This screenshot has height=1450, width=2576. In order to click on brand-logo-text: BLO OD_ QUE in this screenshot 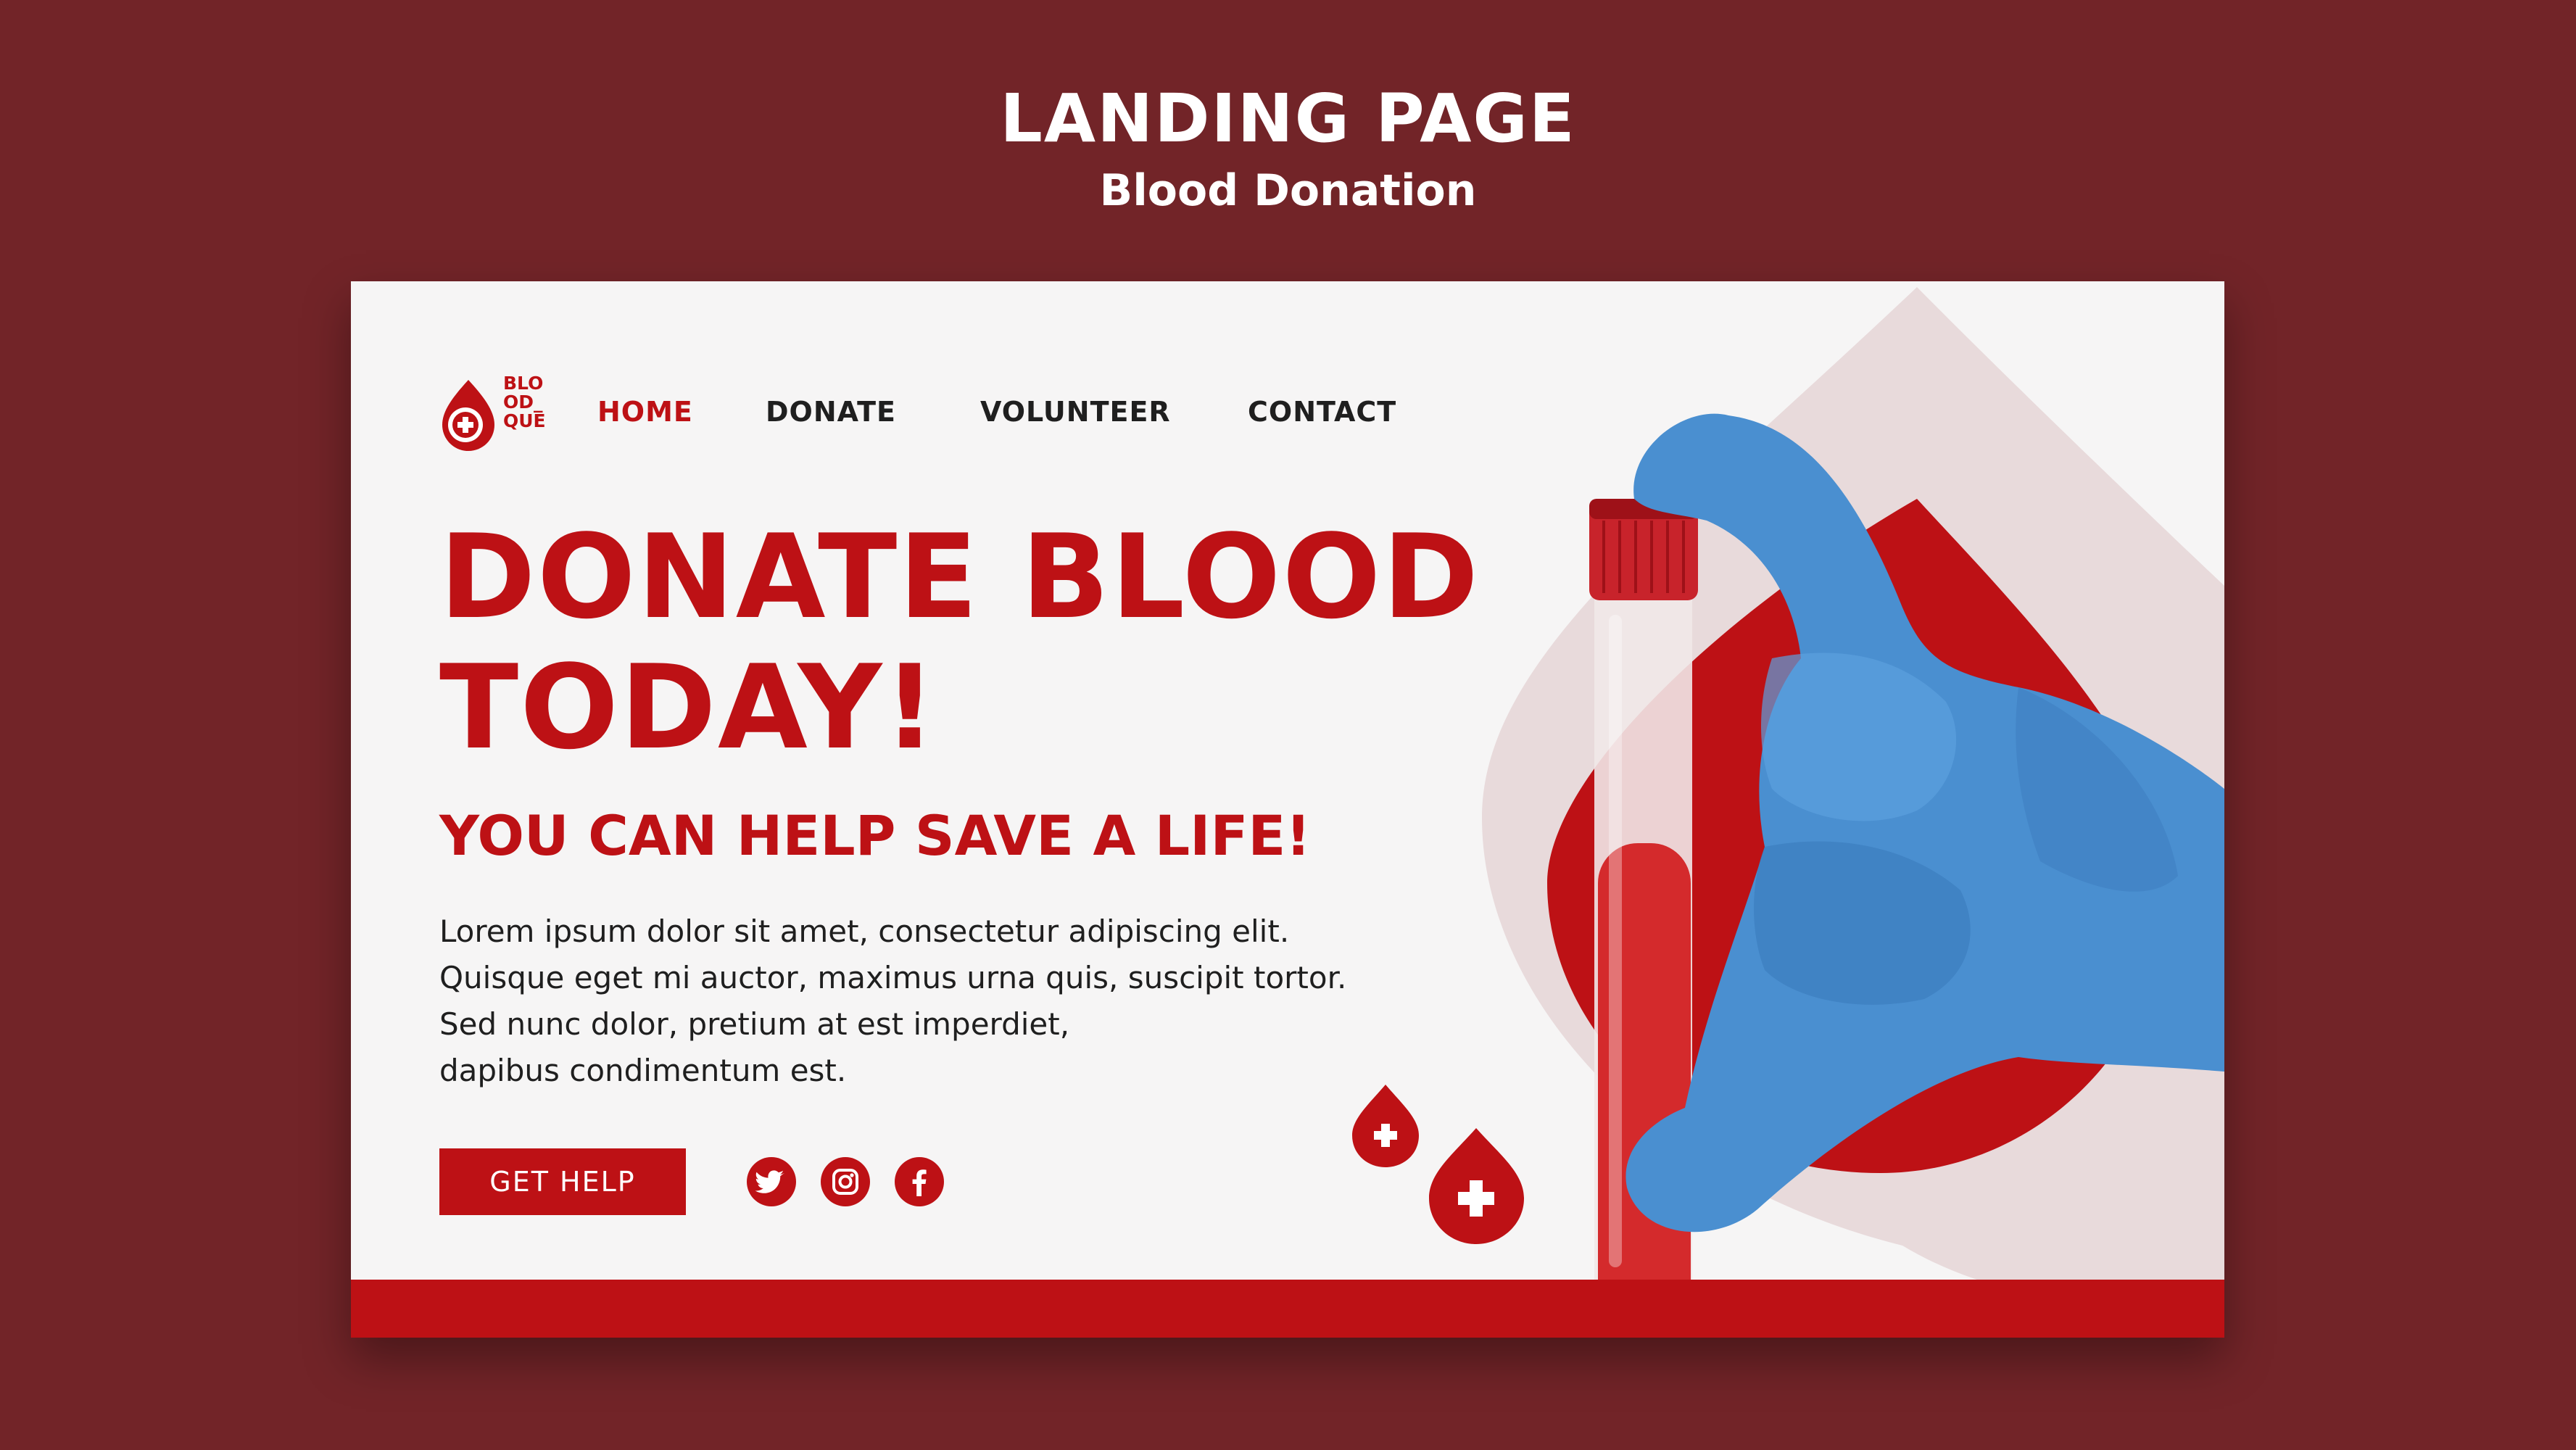, I will do `click(528, 402)`.